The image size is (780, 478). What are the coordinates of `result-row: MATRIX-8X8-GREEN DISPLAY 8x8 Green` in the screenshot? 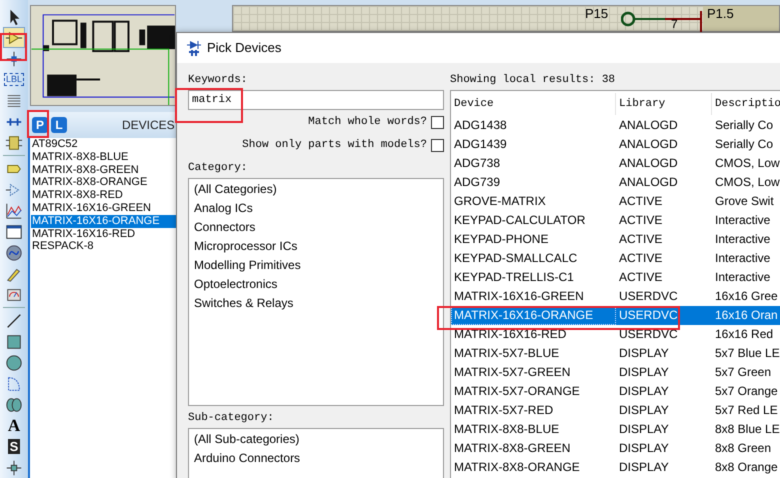 It's located at (615, 448).